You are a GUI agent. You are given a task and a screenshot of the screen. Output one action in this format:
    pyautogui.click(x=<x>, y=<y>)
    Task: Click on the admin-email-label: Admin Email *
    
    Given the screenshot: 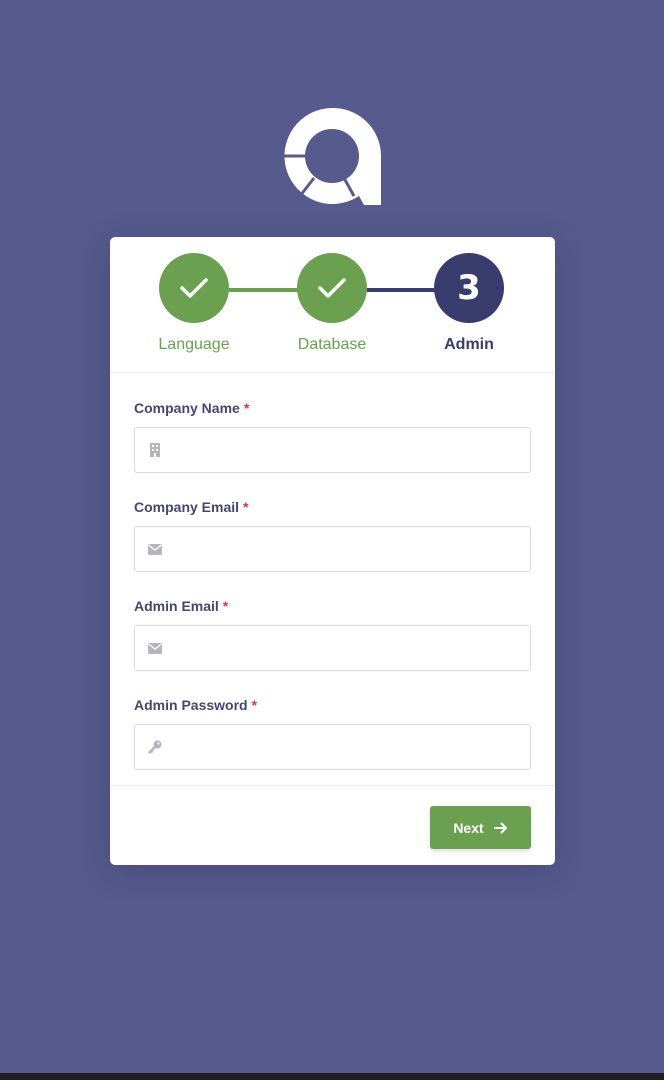 What is the action you would take?
    pyautogui.click(x=181, y=606)
    